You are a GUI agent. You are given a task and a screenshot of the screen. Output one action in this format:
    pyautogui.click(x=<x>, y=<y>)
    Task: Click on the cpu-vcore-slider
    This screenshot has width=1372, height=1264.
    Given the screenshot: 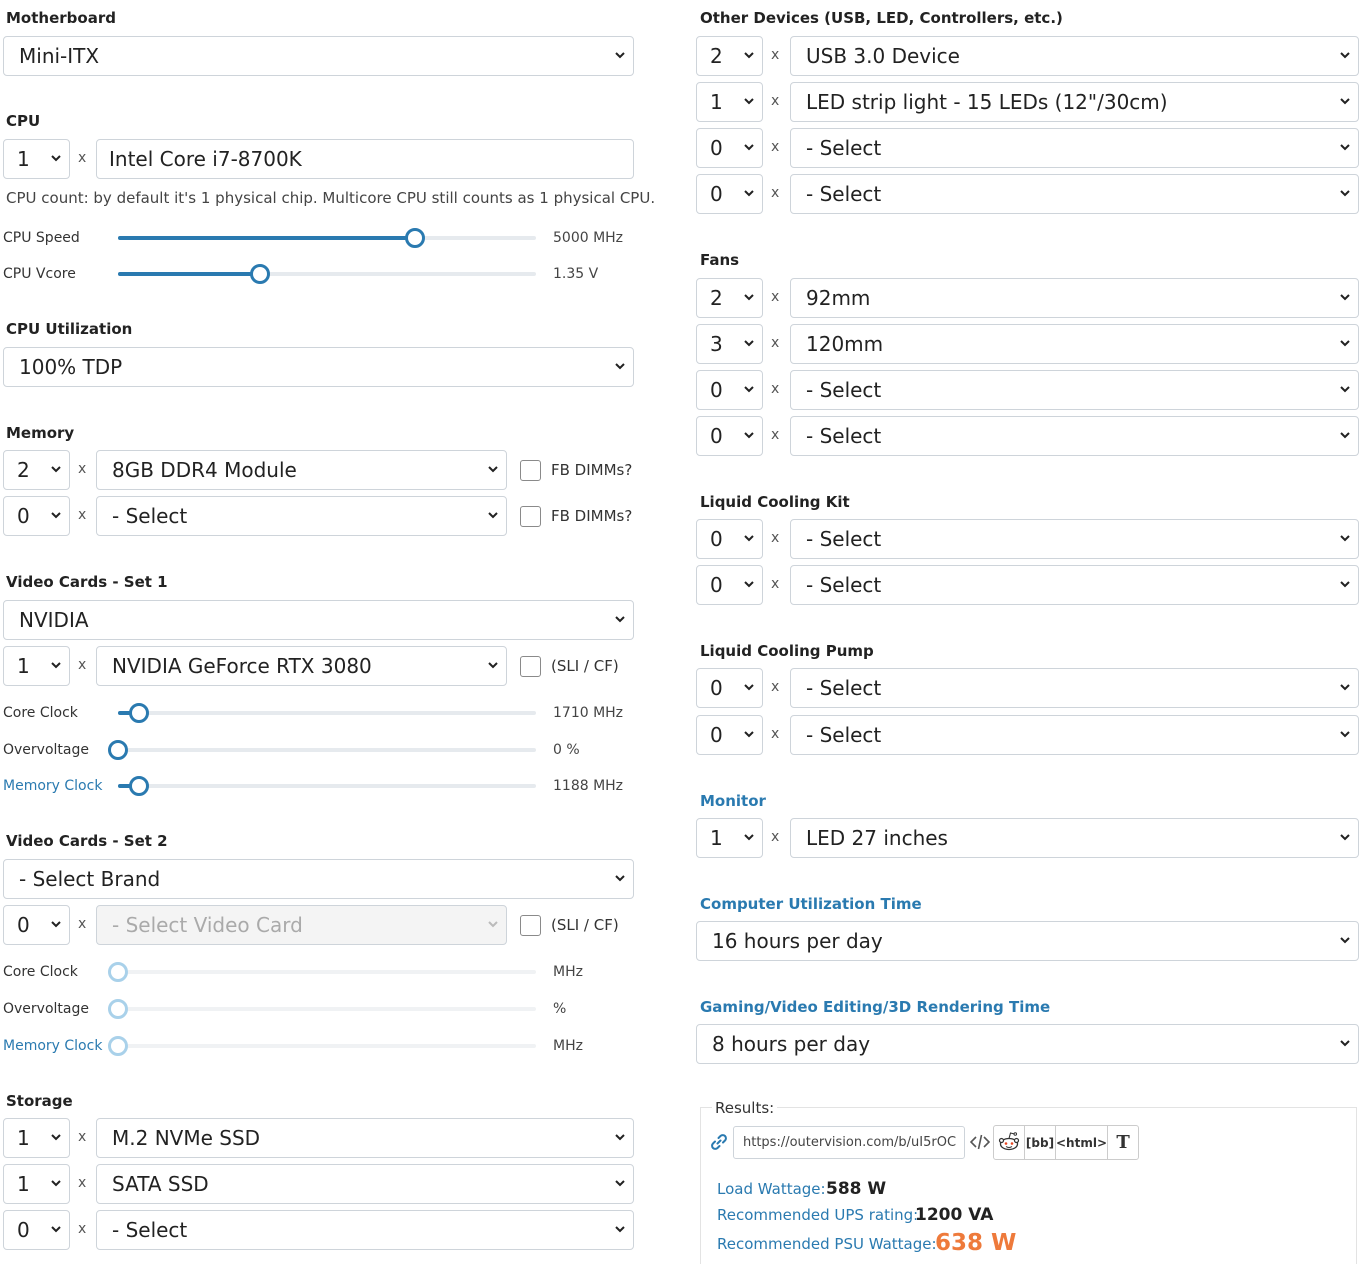 What is the action you would take?
    pyautogui.click(x=327, y=274)
    